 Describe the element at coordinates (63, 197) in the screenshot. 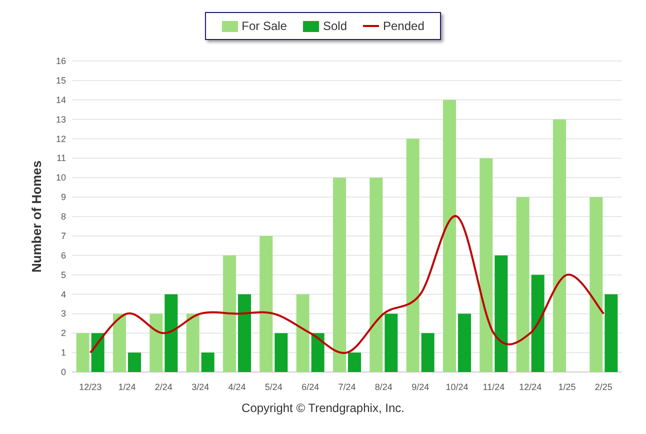

I see `axis-tick-label: 9` at that location.